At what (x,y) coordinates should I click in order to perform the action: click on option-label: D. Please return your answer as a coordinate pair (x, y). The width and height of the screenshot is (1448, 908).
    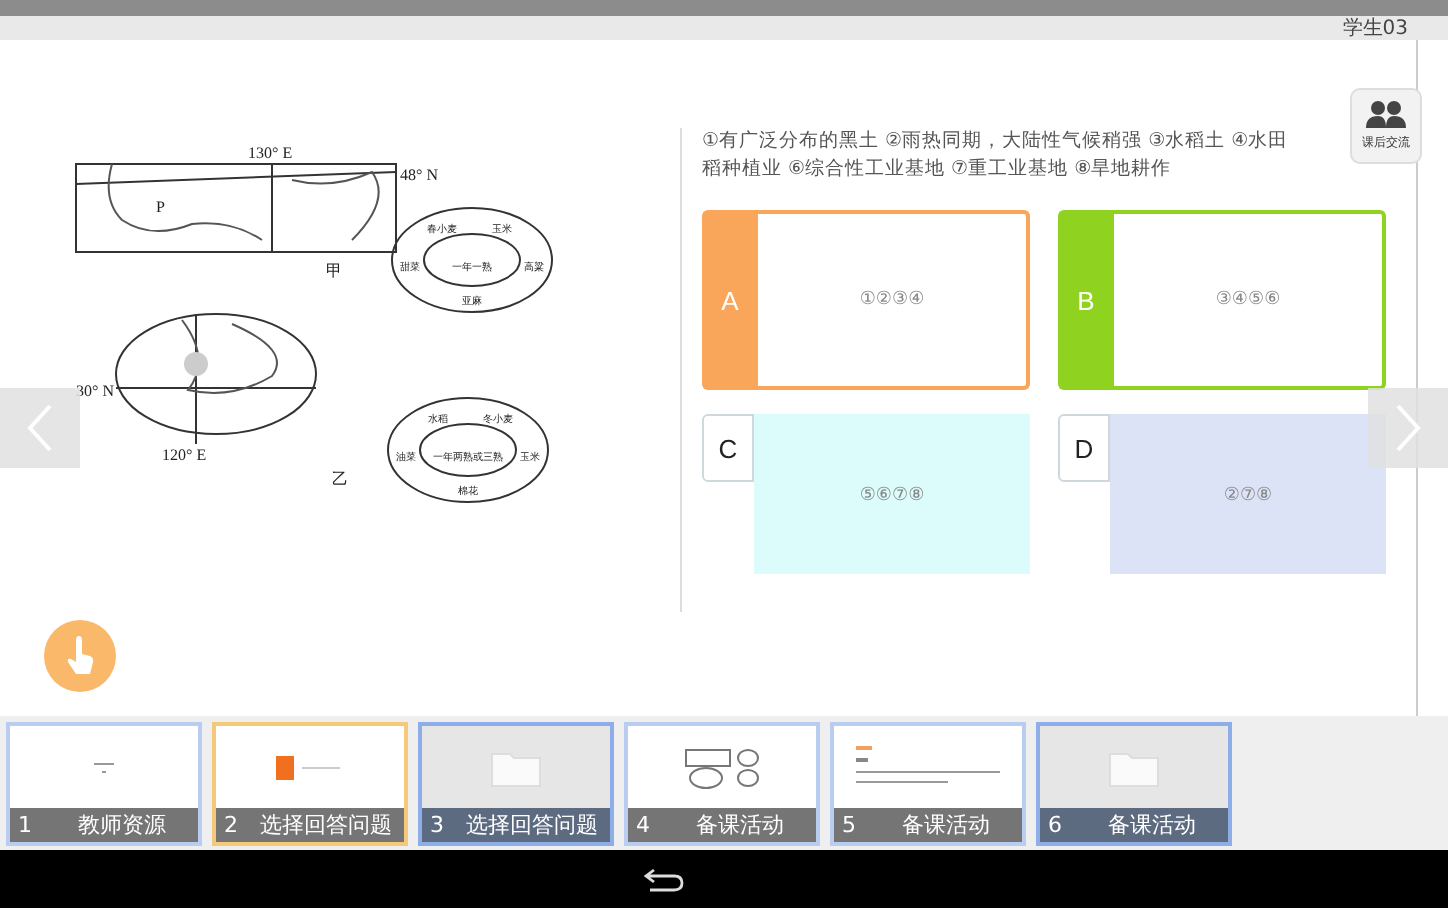
    Looking at the image, I should click on (1084, 448).